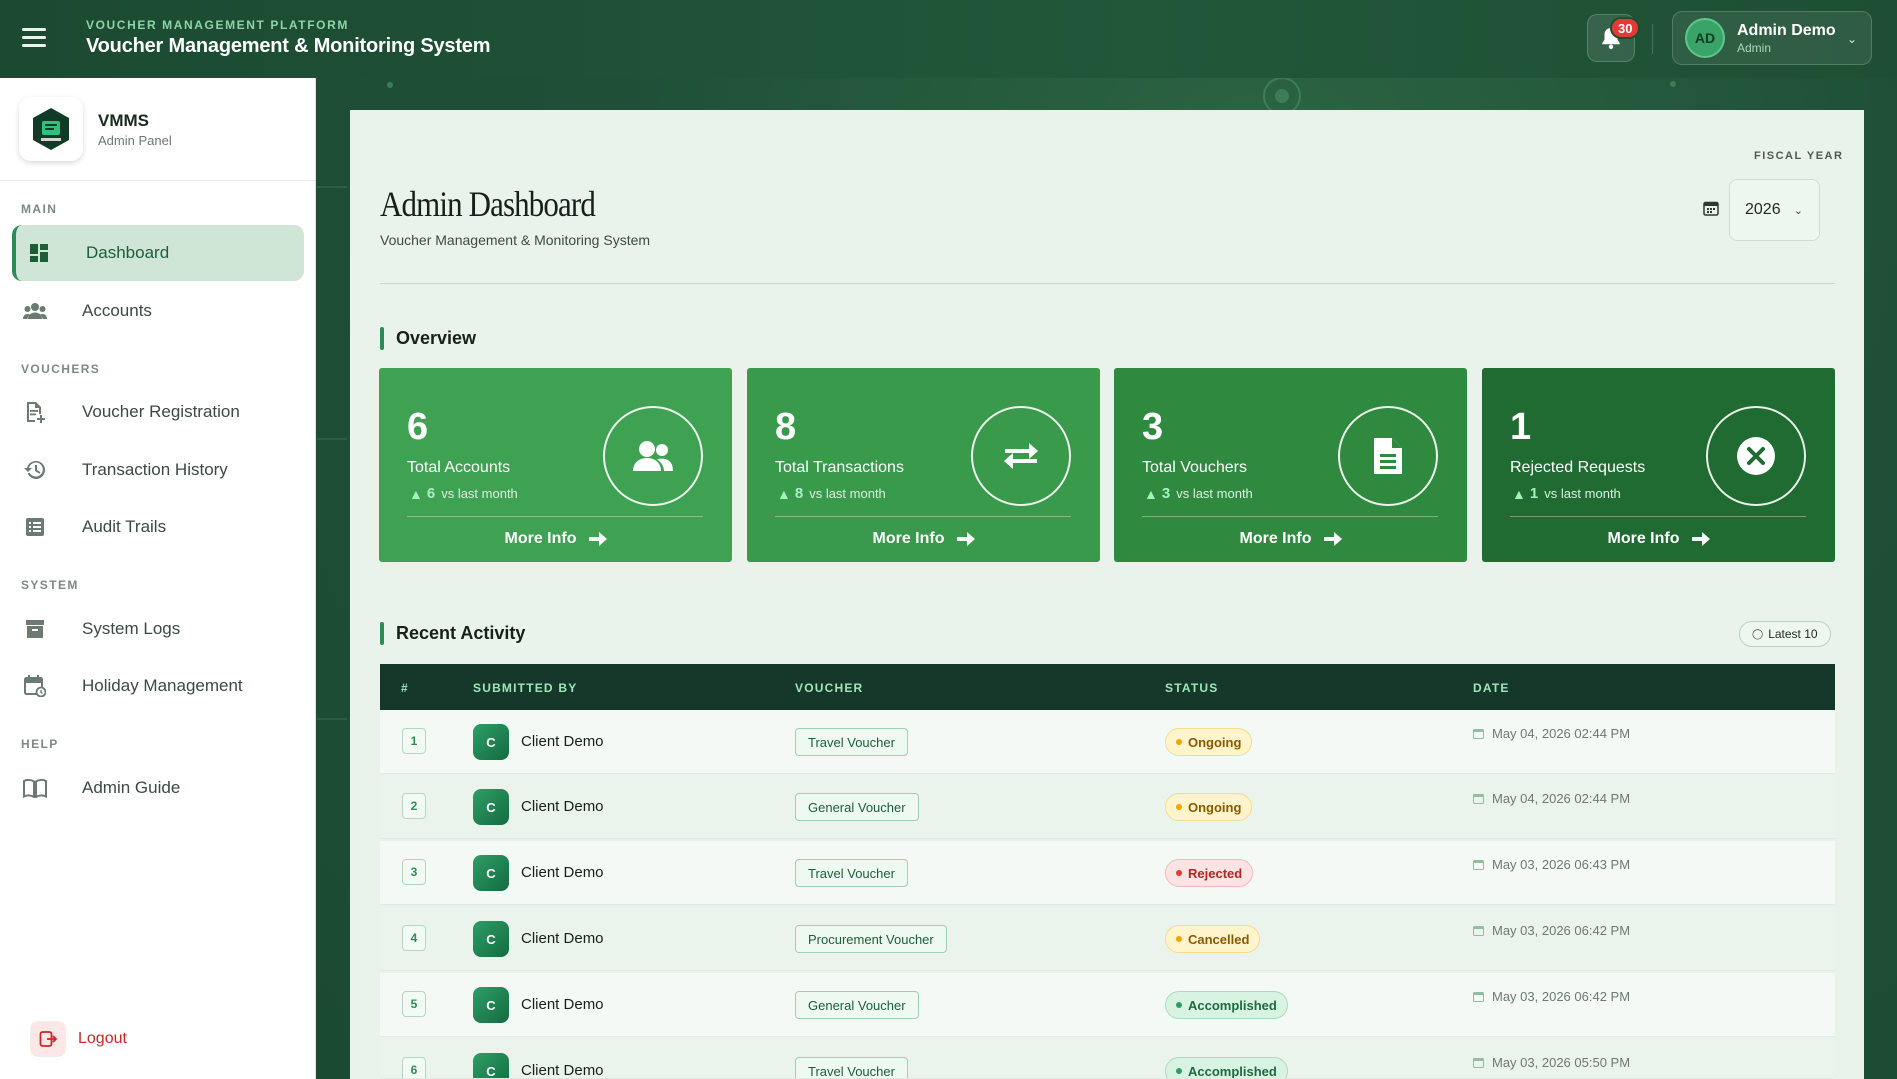 The width and height of the screenshot is (1897, 1079). Describe the element at coordinates (157, 129) in the screenshot. I see `sidebar-brand: VMMS Admin Panel` at that location.